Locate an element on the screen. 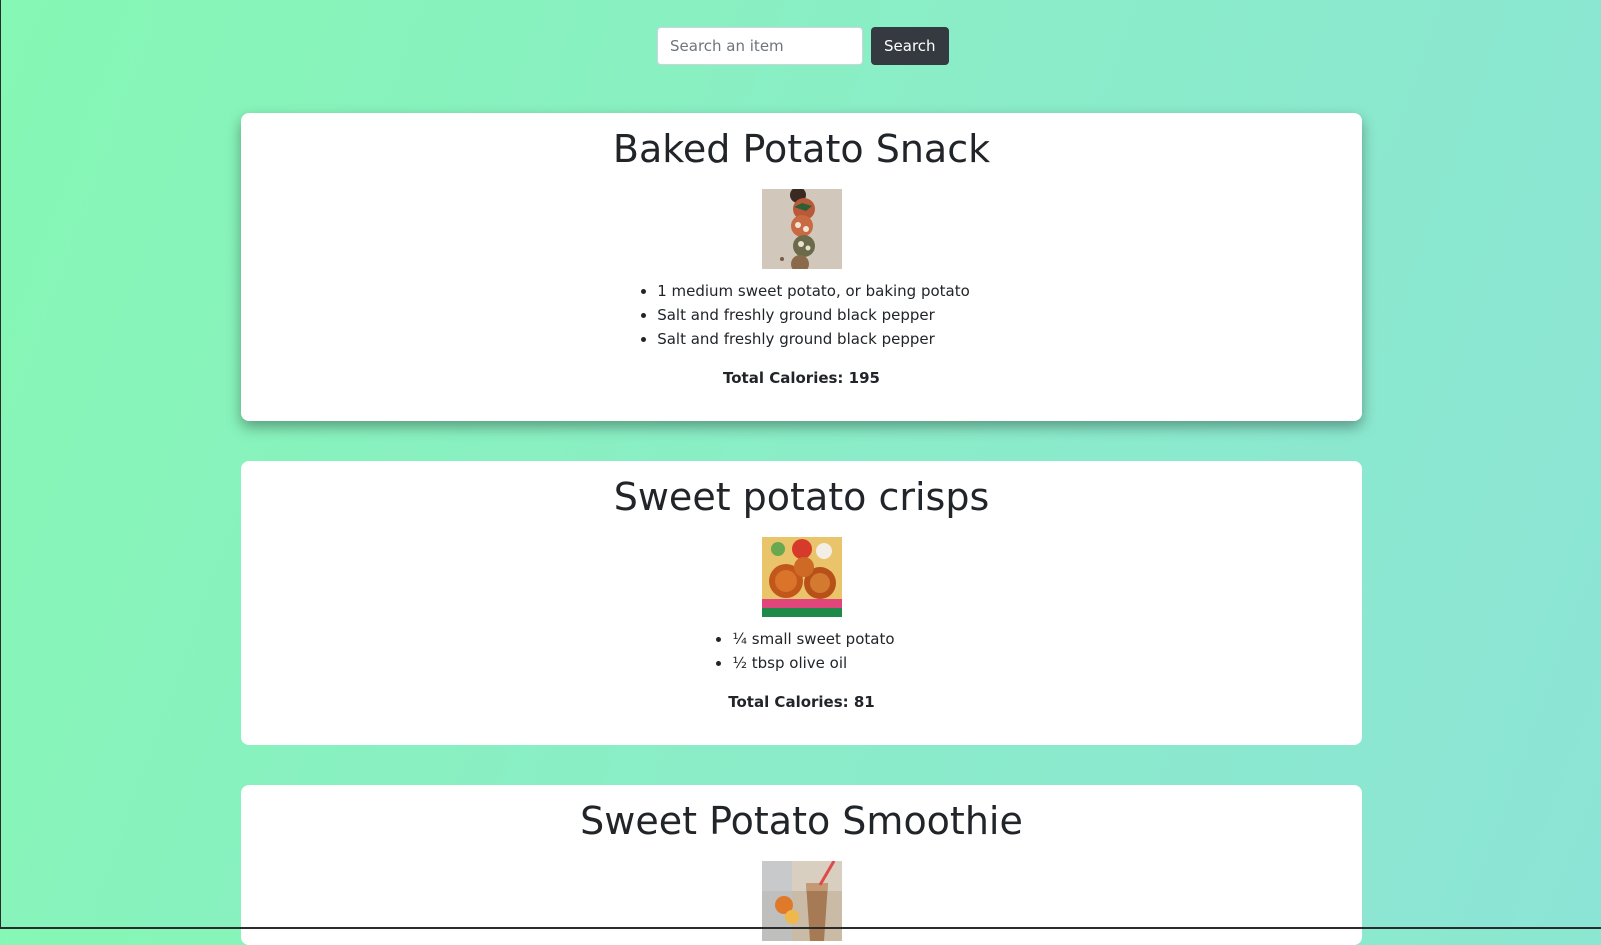  recipe-title: Sweet Potato Smoothie is located at coordinates (801, 821).